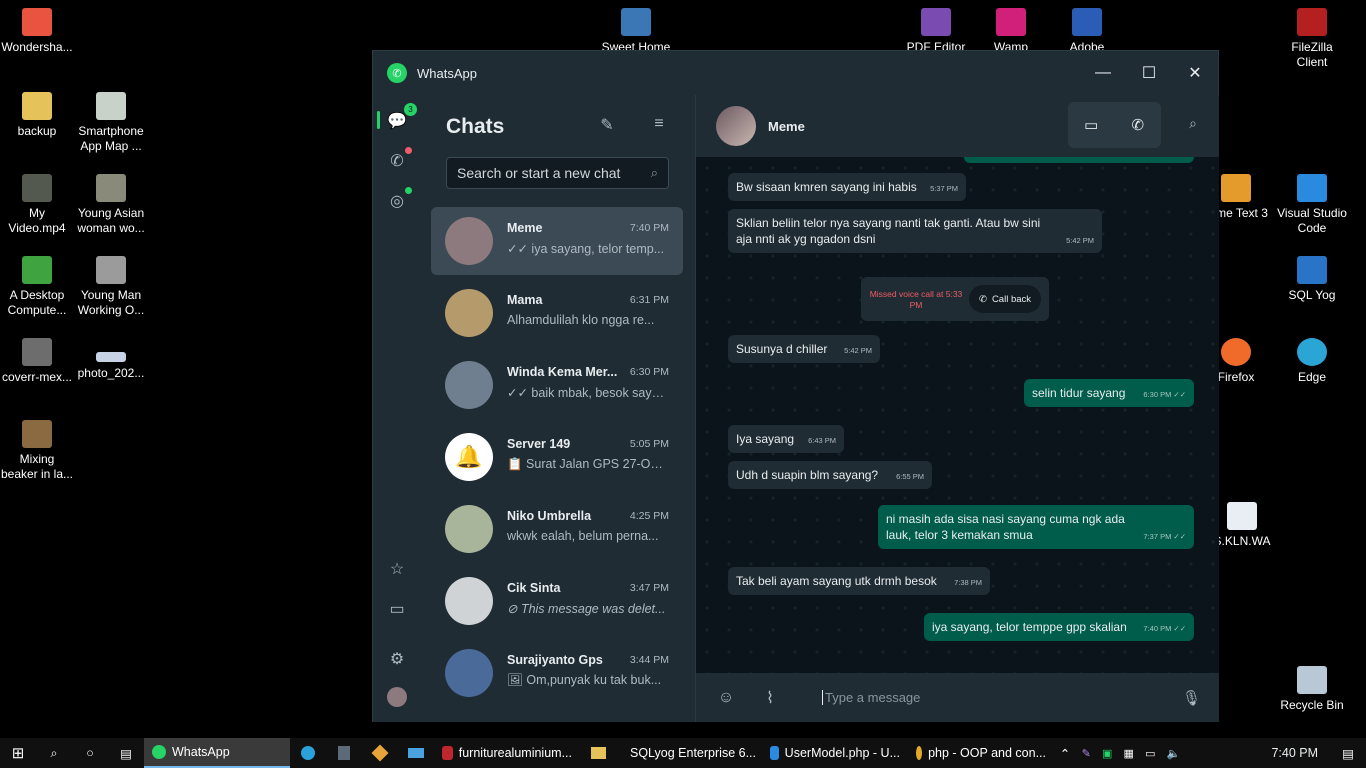 The width and height of the screenshot is (1366, 768). Describe the element at coordinates (217, 753) in the screenshot. I see `taskbar-app-whatsapp: WhatsApp` at that location.